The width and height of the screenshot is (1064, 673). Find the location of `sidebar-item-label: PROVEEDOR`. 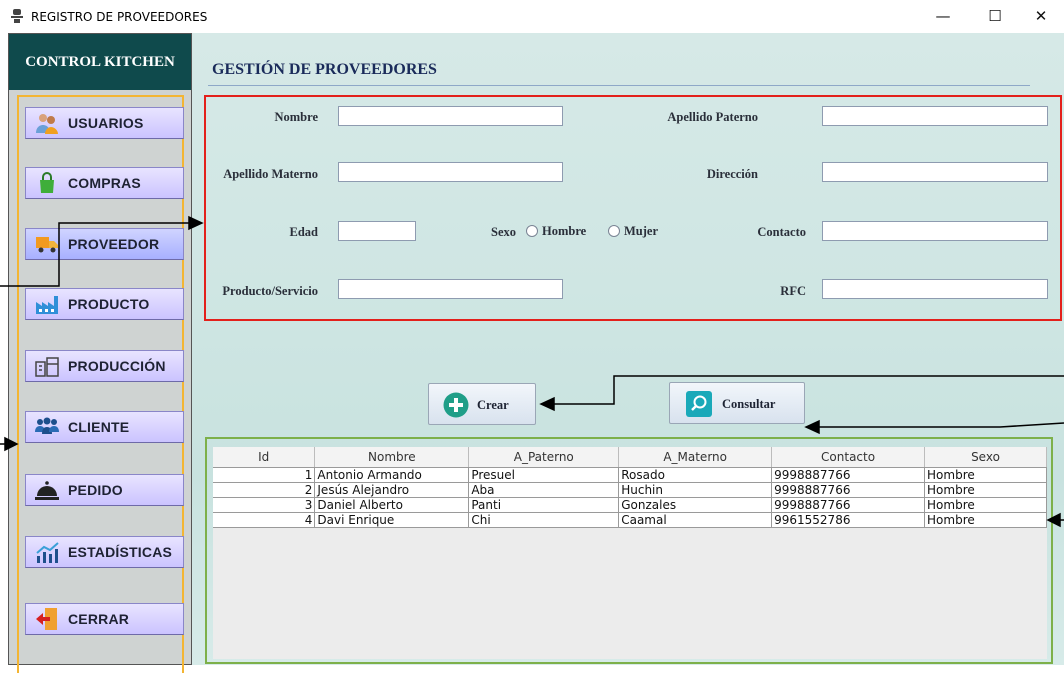

sidebar-item-label: PROVEEDOR is located at coordinates (114, 244).